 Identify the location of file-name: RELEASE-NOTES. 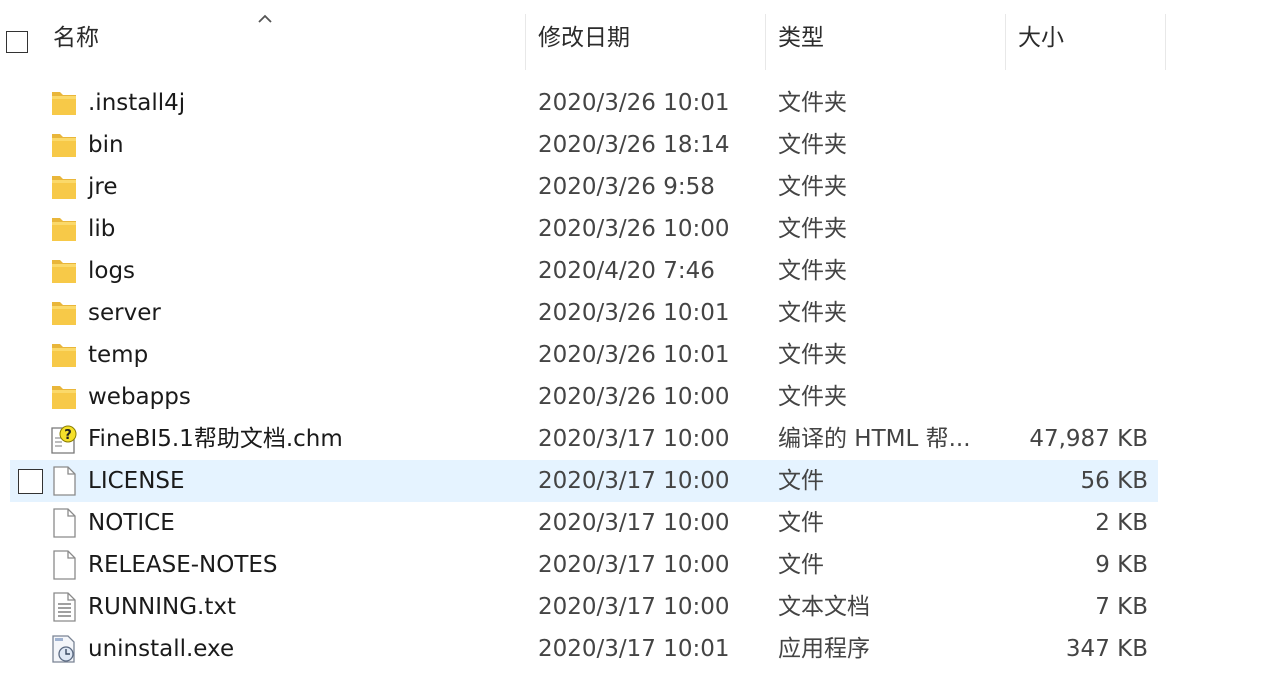
(183, 565).